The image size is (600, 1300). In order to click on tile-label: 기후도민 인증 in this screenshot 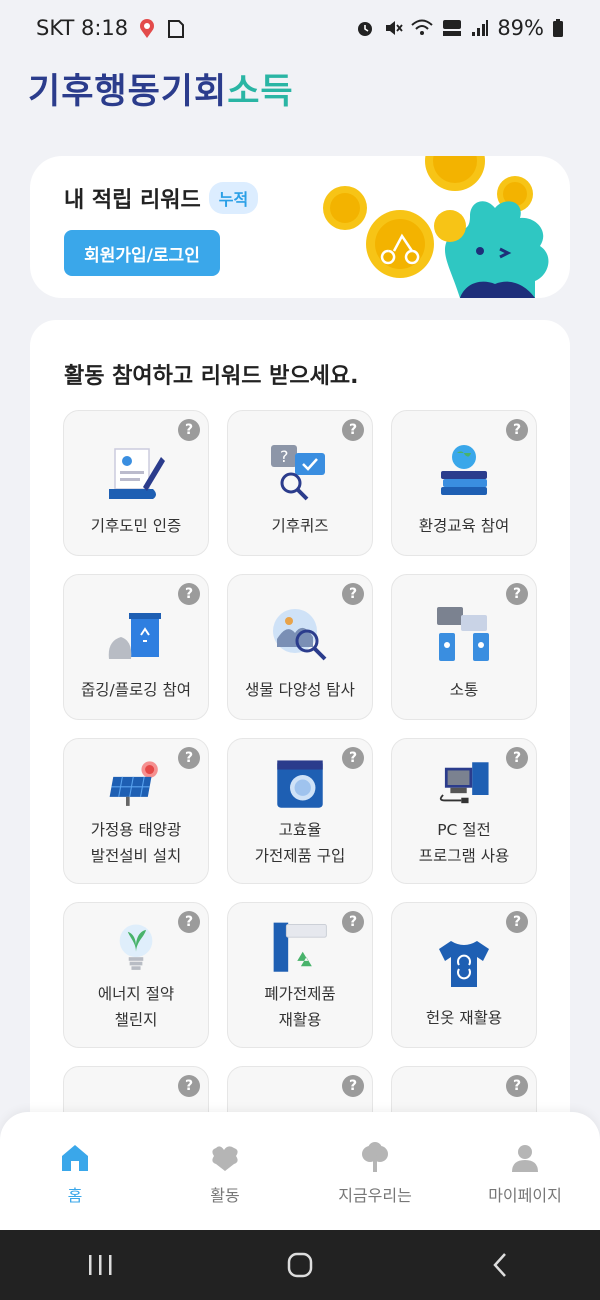, I will do `click(136, 526)`.